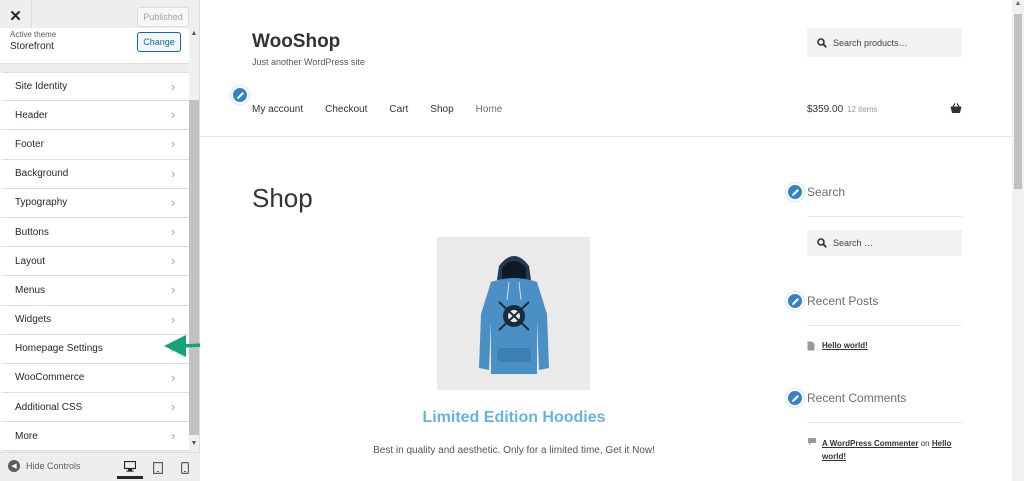 The height and width of the screenshot is (481, 1024). What do you see at coordinates (296, 42) in the screenshot?
I see `site-title: WooShop` at bounding box center [296, 42].